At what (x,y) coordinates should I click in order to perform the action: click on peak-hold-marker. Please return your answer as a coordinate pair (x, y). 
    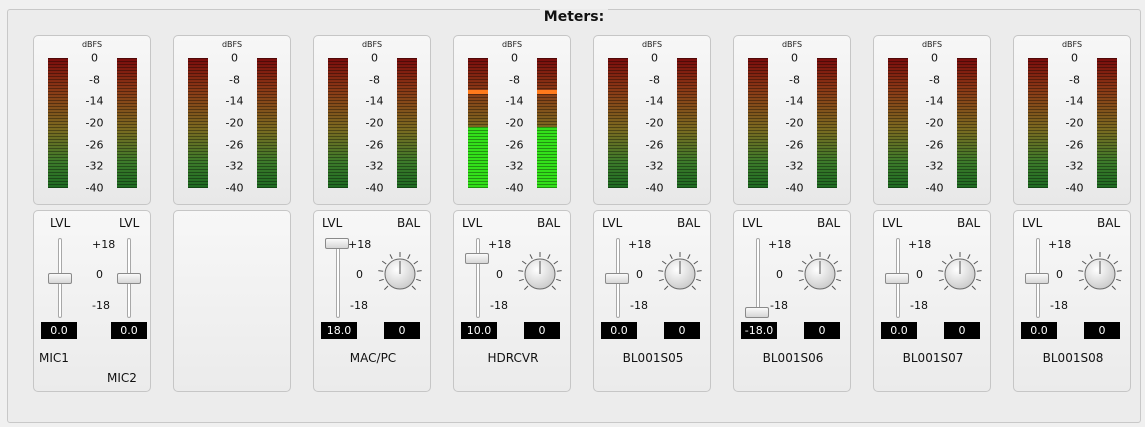
    Looking at the image, I should click on (547, 92).